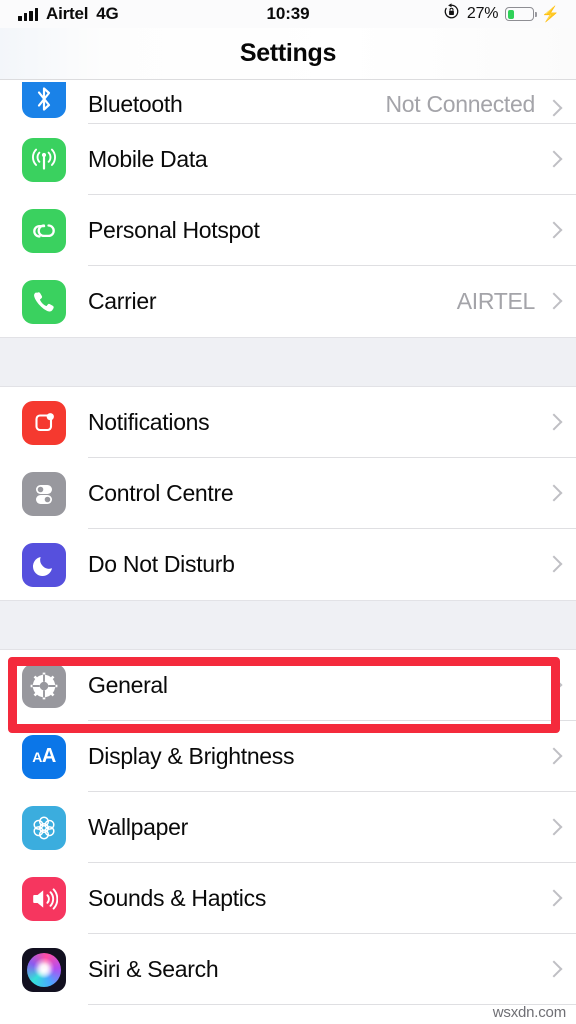 This screenshot has height=1024, width=576. Describe the element at coordinates (529, 1012) in the screenshot. I see `watermark: wsxdn.com` at that location.